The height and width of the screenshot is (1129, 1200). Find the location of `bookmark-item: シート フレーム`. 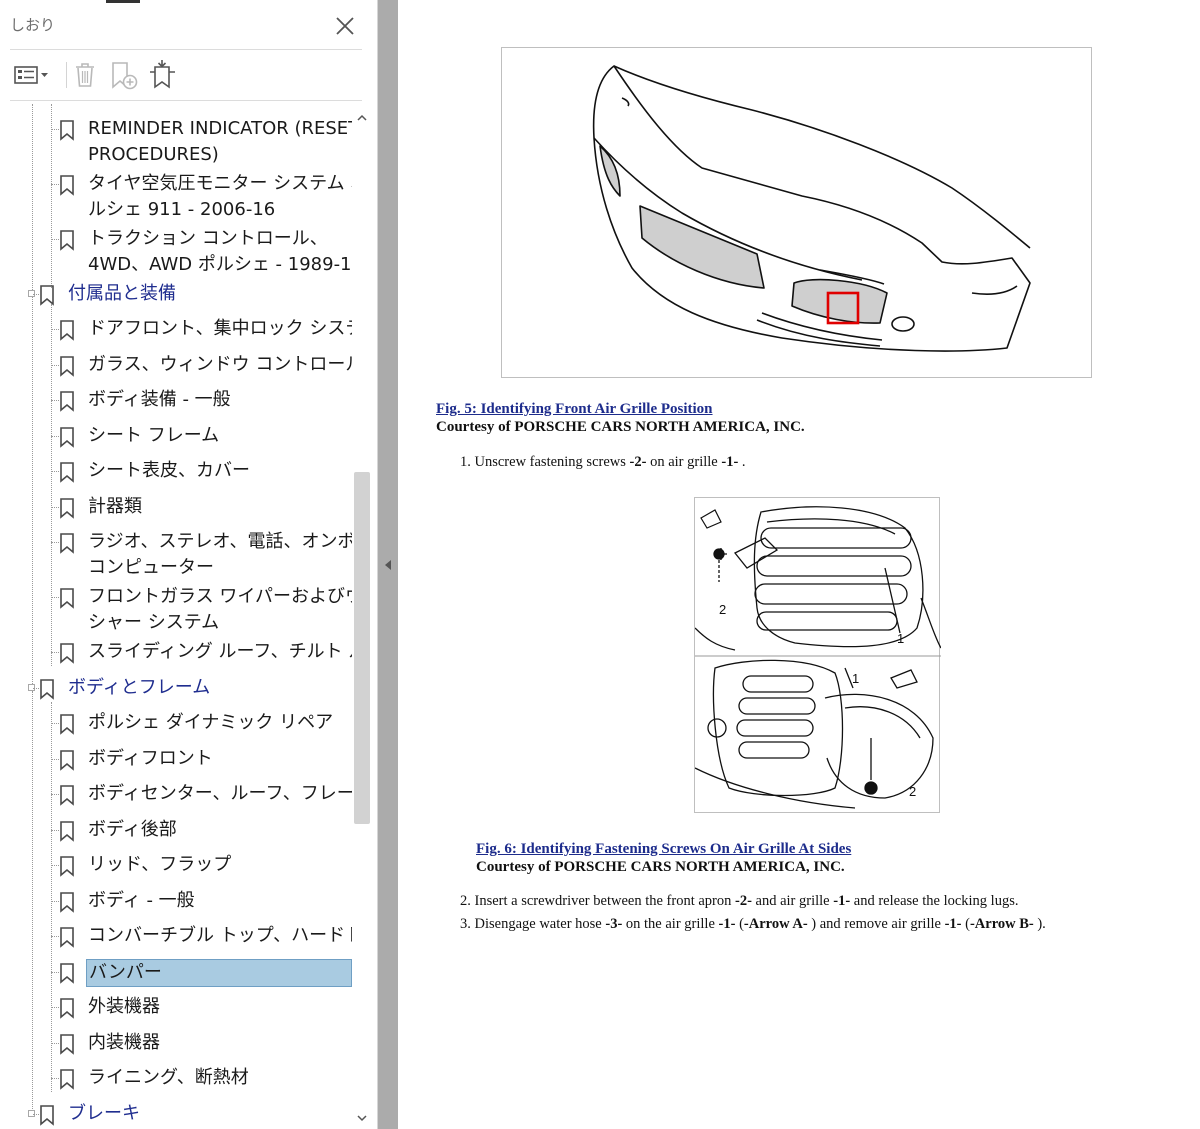

bookmark-item: シート フレーム is located at coordinates (176, 436).